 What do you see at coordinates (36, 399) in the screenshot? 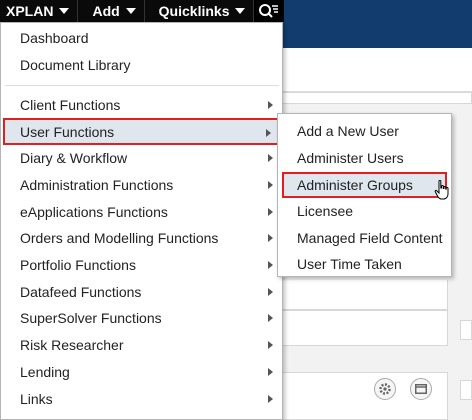
I see `menu-item-label: Links` at bounding box center [36, 399].